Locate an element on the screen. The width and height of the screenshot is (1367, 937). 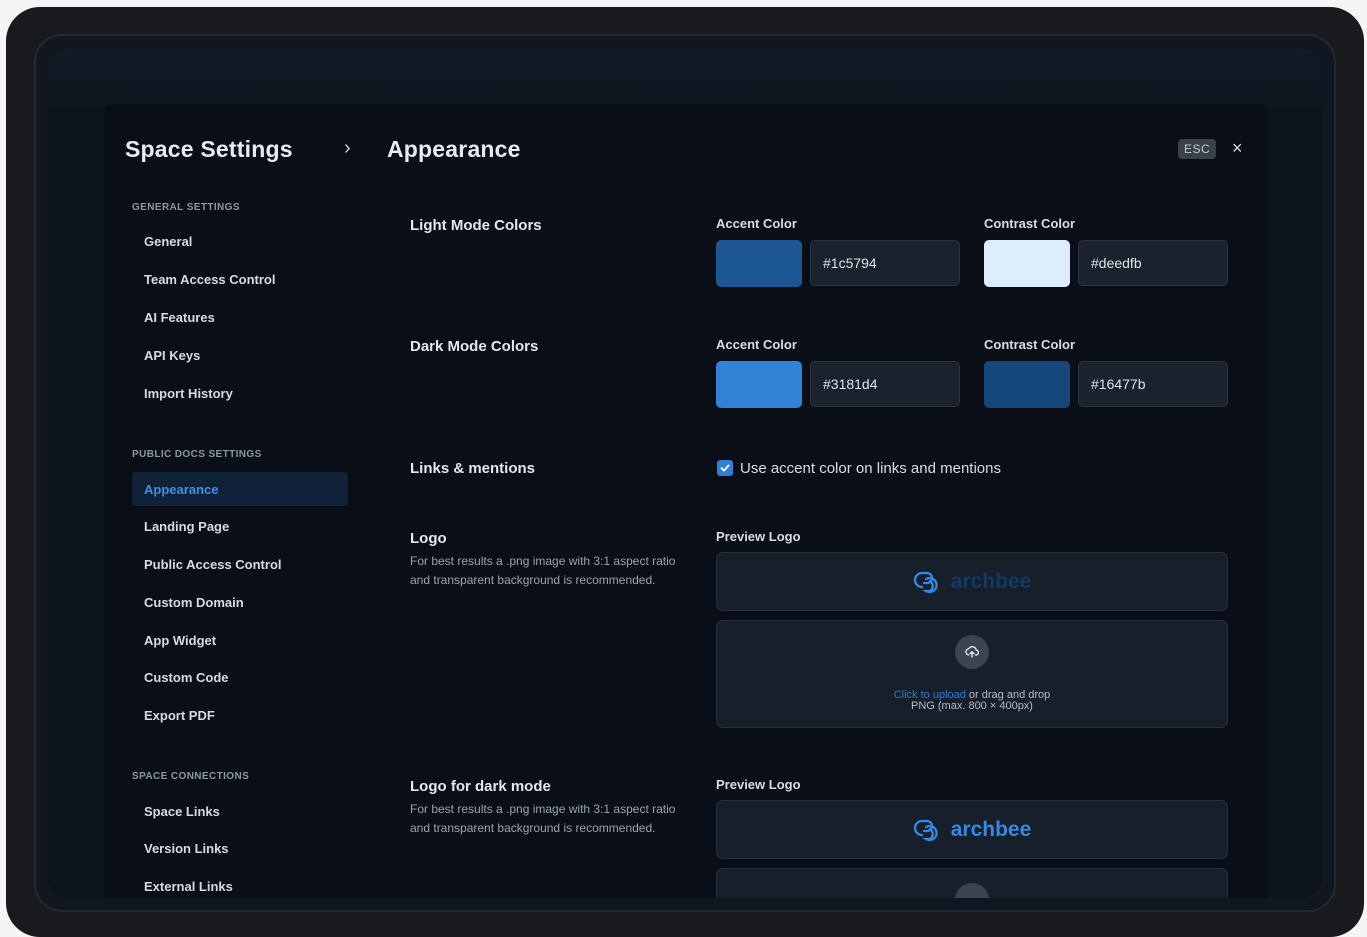
sidebar-item-version-links: Version Links is located at coordinates (186, 848).